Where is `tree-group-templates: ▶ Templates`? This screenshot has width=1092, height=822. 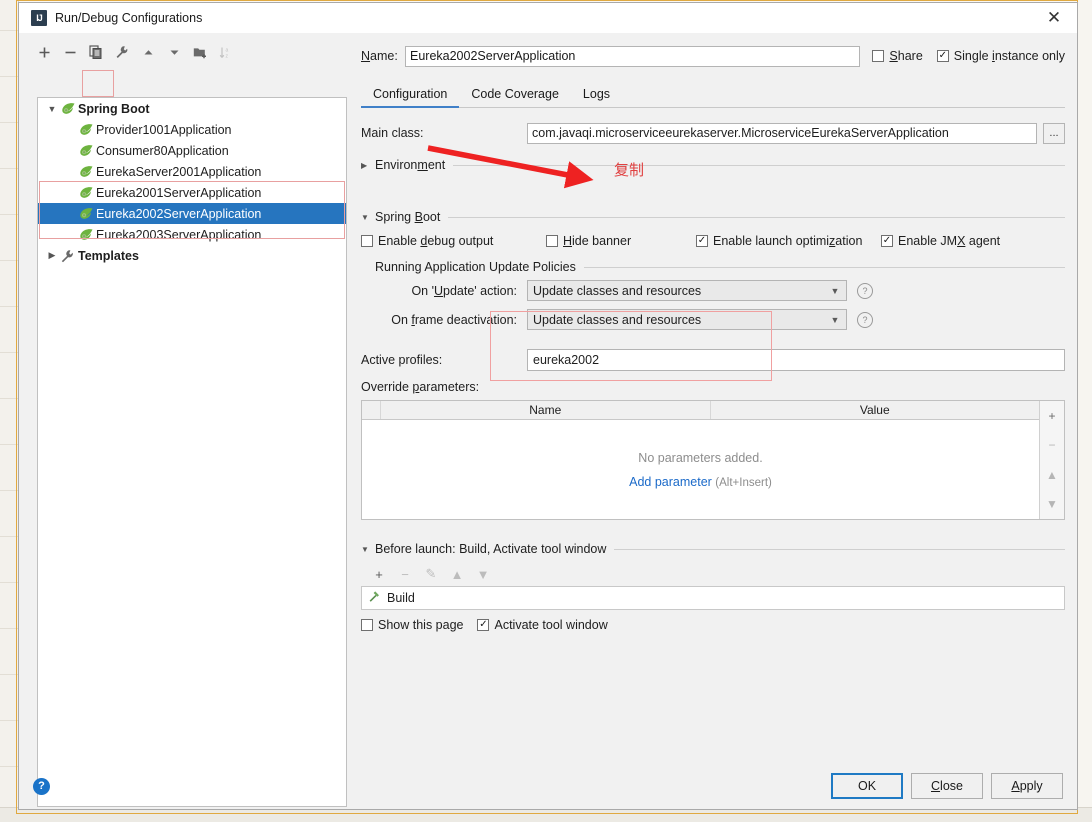 tree-group-templates: ▶ Templates is located at coordinates (192, 255).